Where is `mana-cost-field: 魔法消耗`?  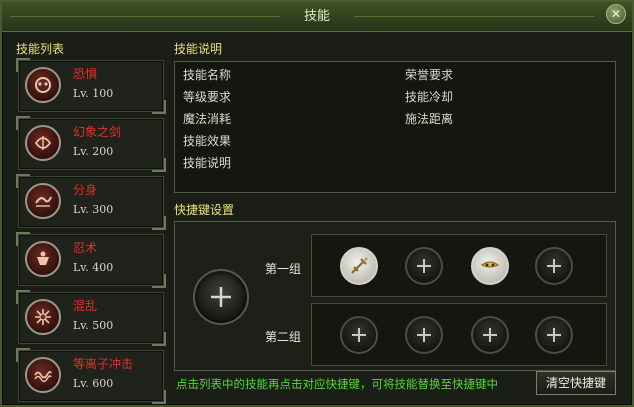 mana-cost-field: 魔法消耗 is located at coordinates (207, 119).